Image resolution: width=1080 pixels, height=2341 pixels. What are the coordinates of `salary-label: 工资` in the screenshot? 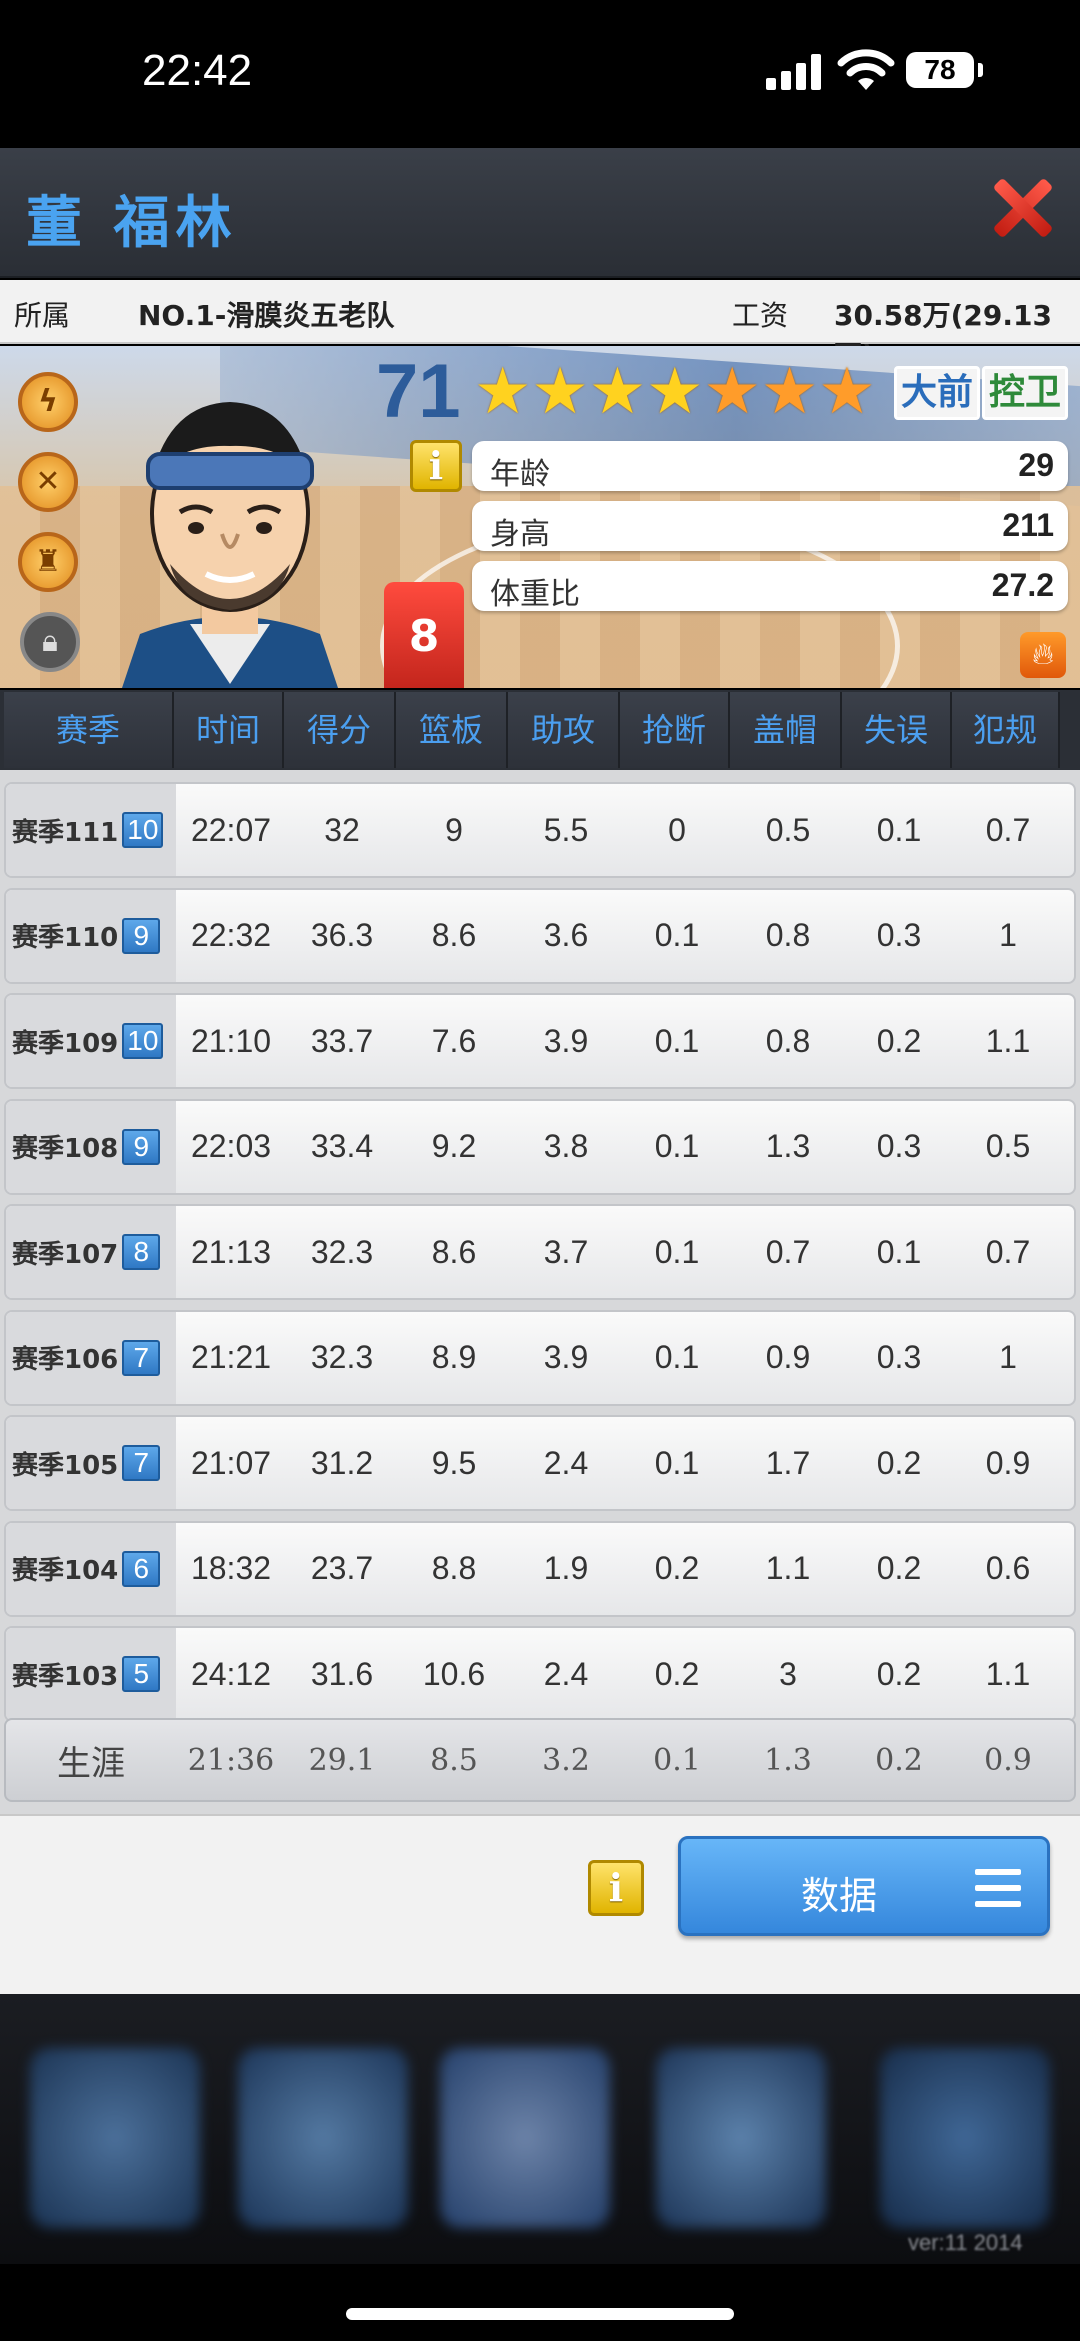 It's located at (760, 315).